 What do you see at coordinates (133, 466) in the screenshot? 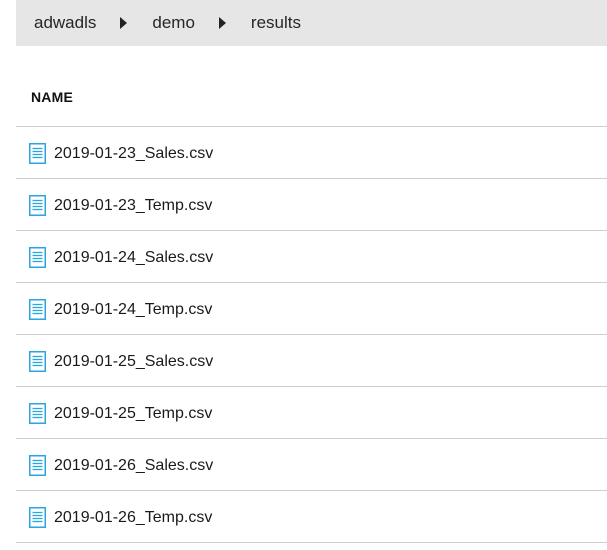
I see `file-name: 2019-01-26_Sales.csv` at bounding box center [133, 466].